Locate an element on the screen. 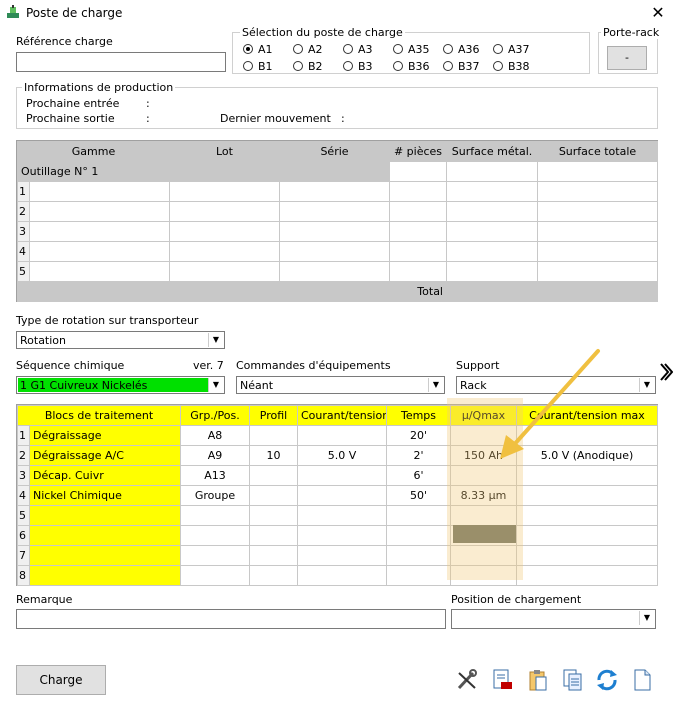  copy-icon is located at coordinates (573, 680).